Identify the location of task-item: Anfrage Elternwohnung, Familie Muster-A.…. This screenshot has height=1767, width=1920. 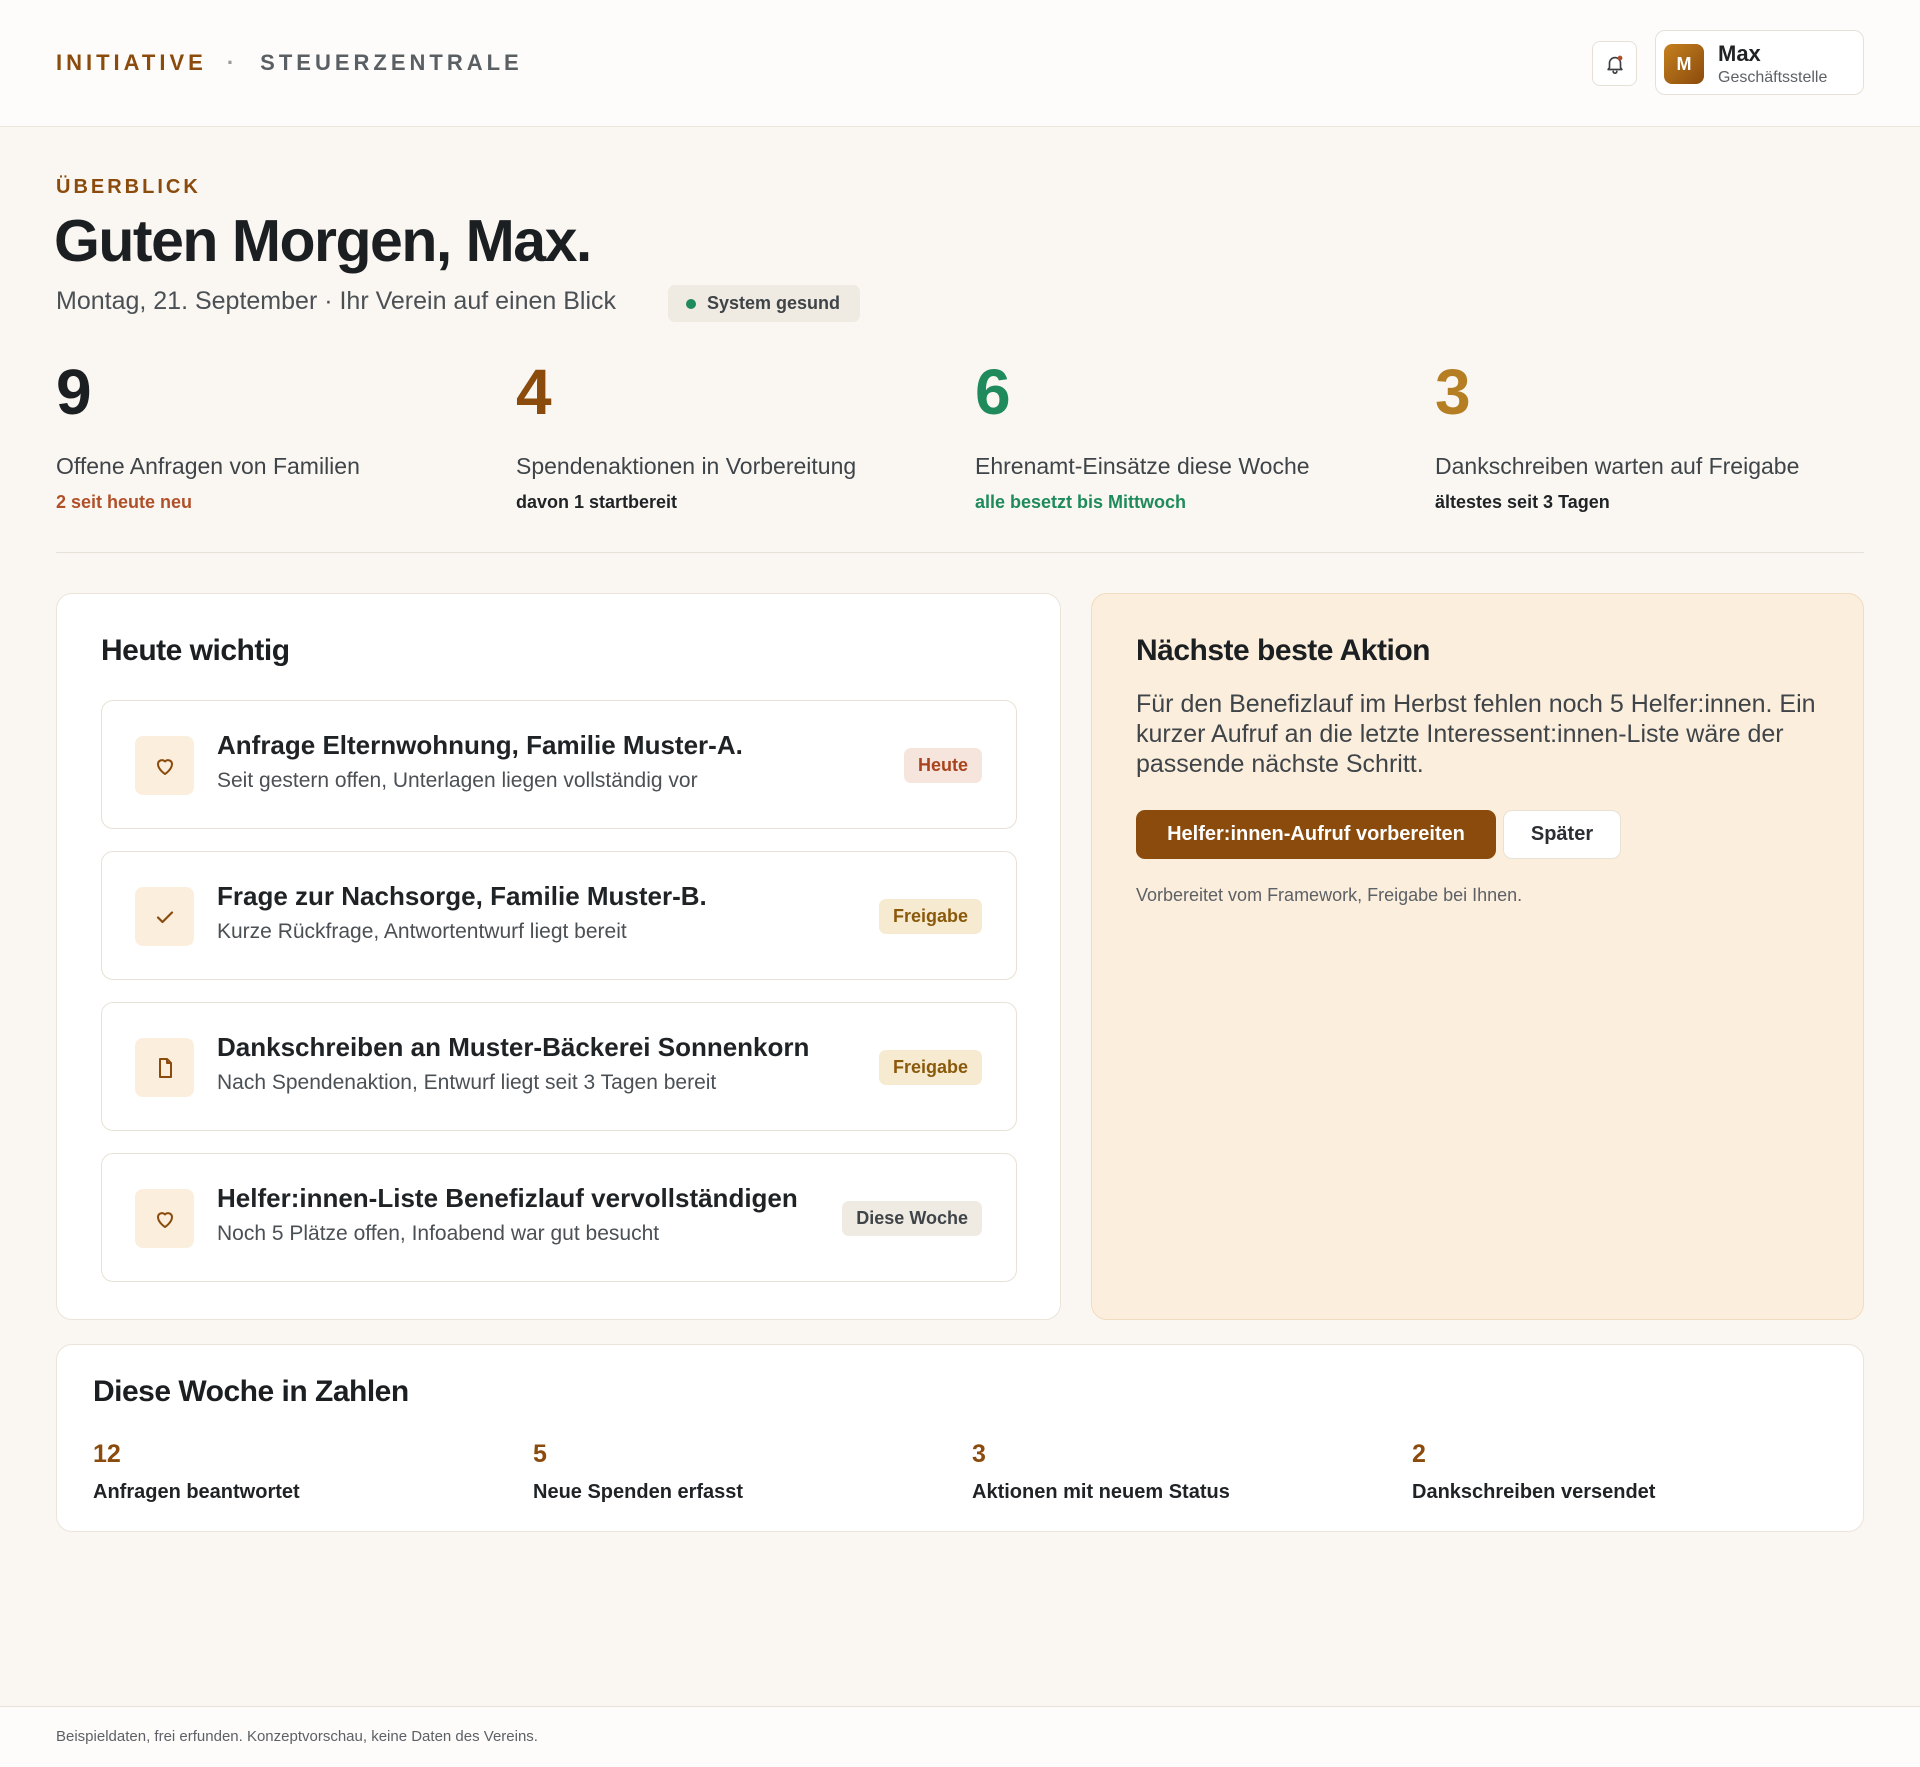
(559, 764).